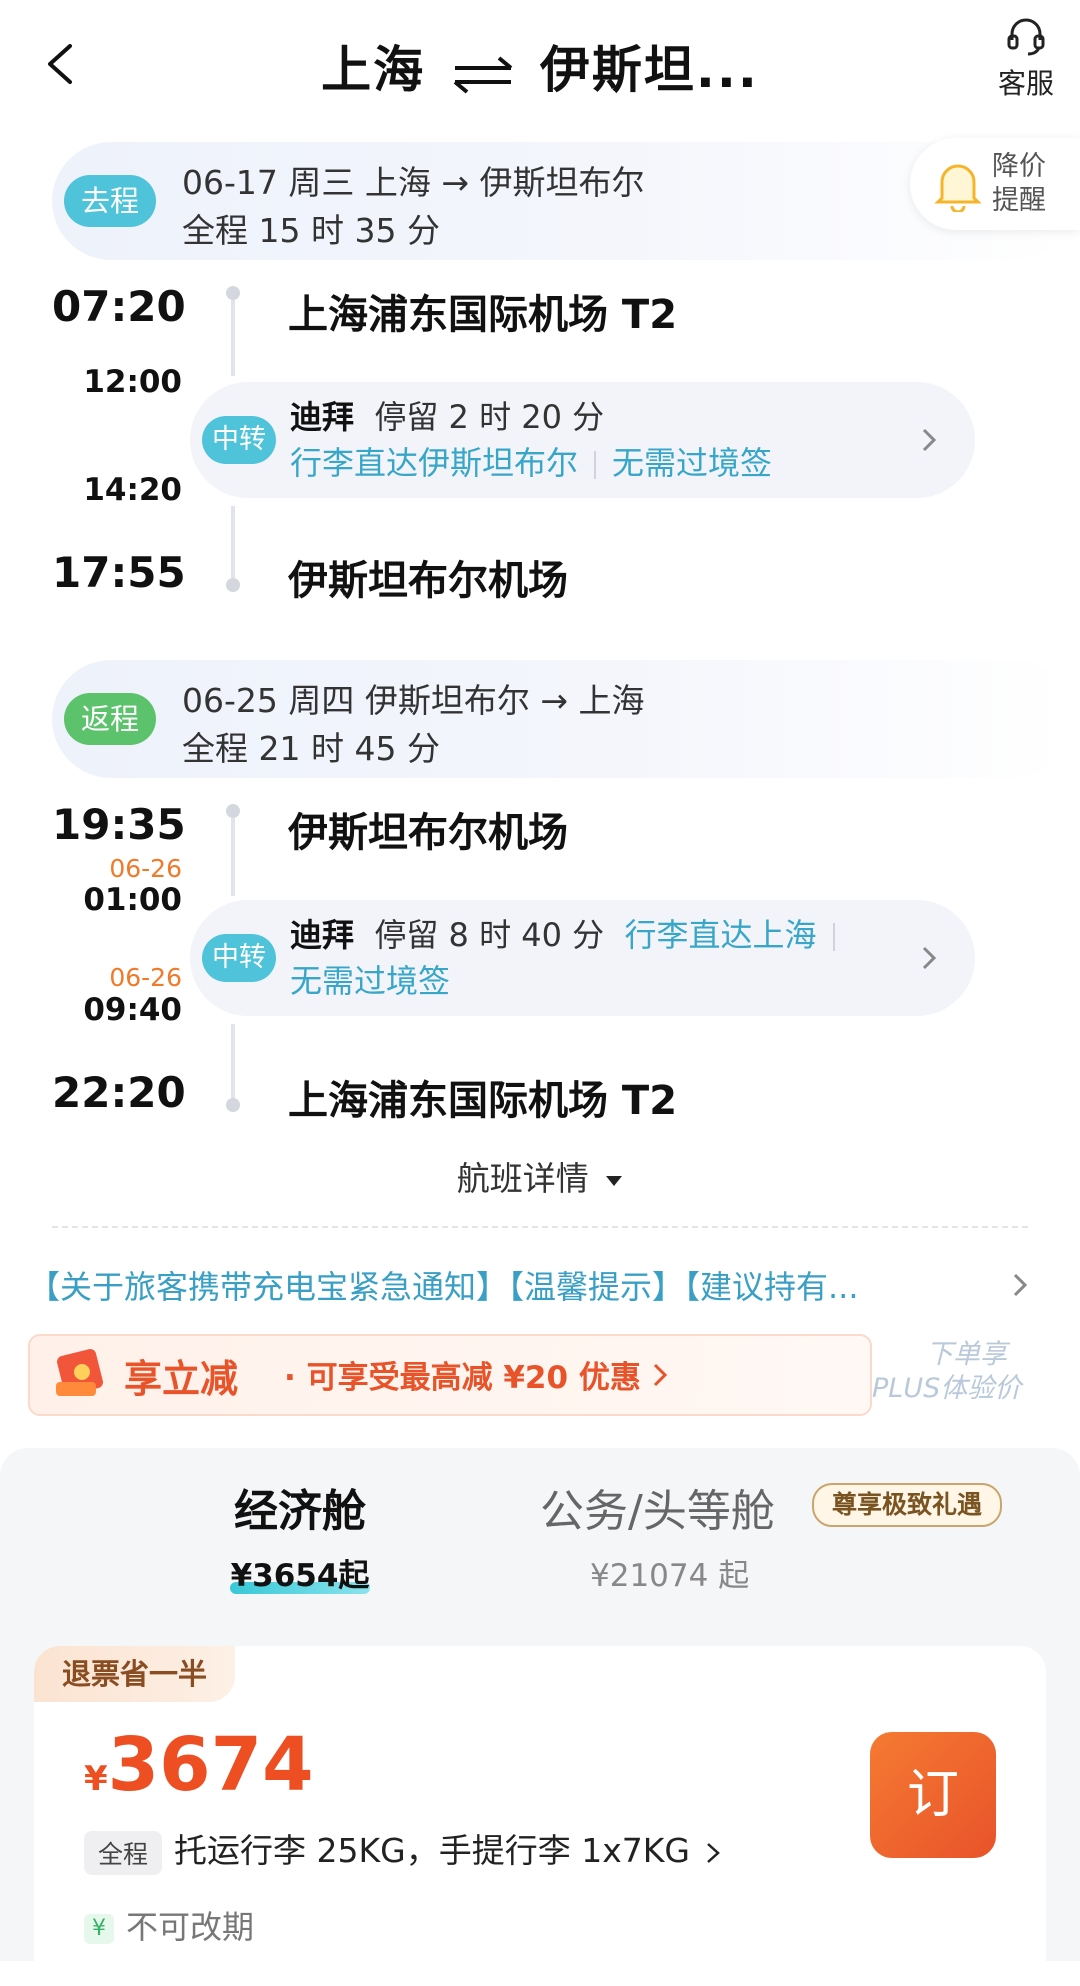 This screenshot has width=1080, height=1986. What do you see at coordinates (947, 1388) in the screenshot?
I see `plus-line2: PLUS体验价` at bounding box center [947, 1388].